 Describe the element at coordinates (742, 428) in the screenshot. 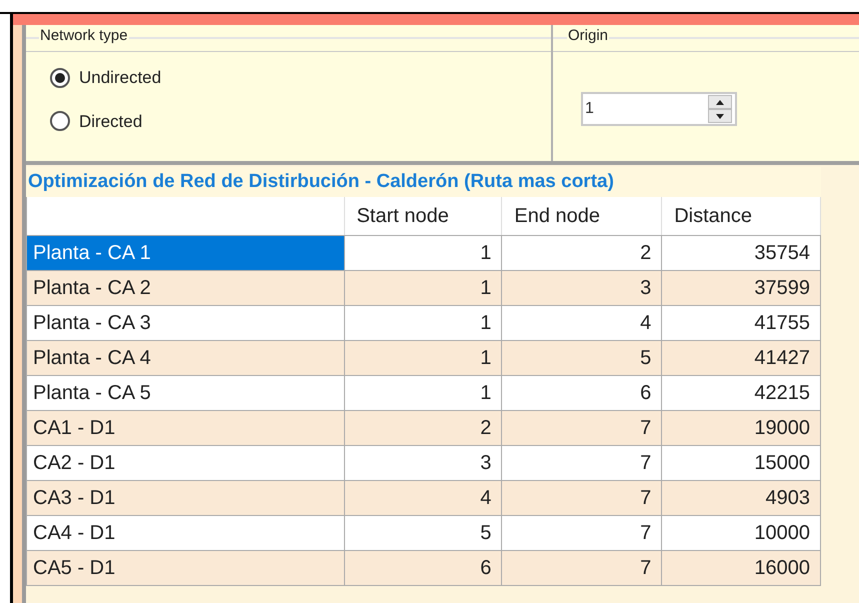

I see `table-cell: 19000` at that location.